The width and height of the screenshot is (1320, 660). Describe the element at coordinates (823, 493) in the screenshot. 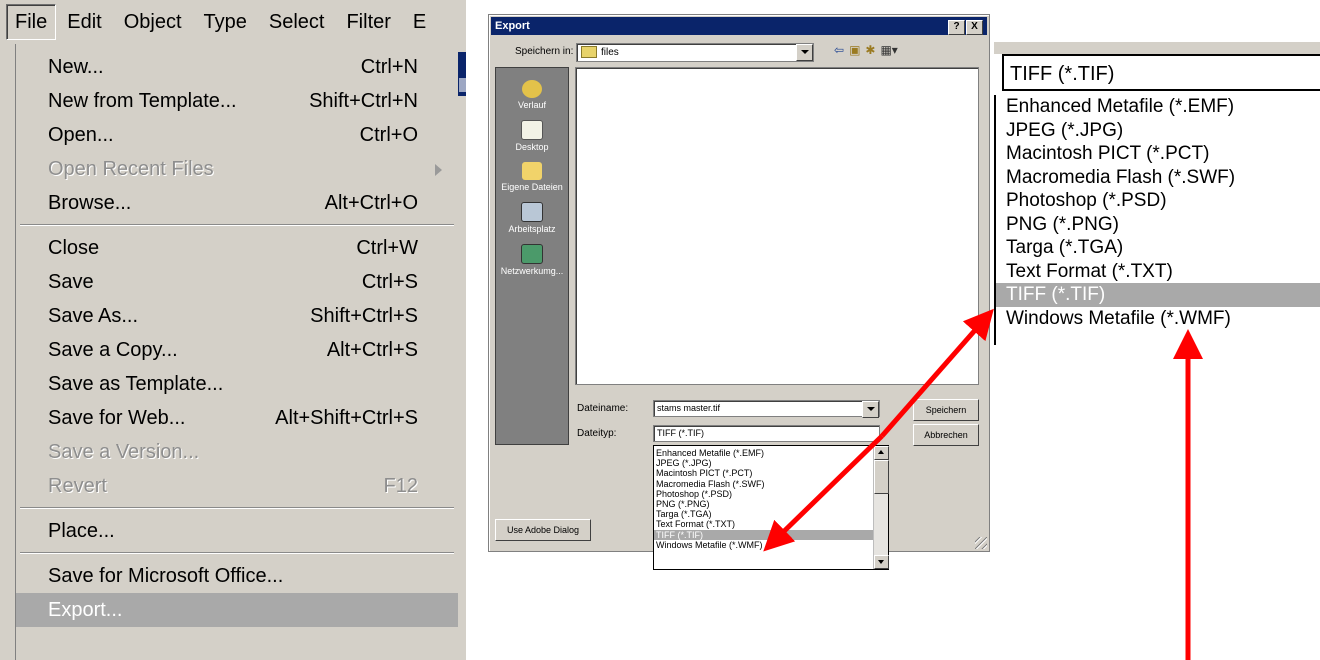

I see `arrow-to-dialog-list` at that location.